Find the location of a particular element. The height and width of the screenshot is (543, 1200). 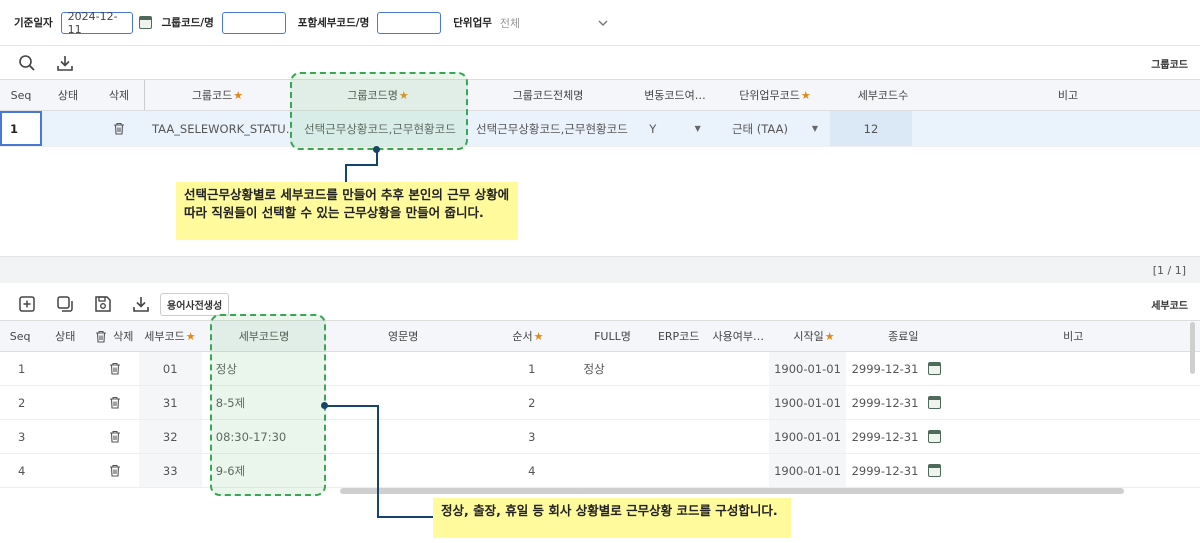

row-order: 1 is located at coordinates (529, 368).